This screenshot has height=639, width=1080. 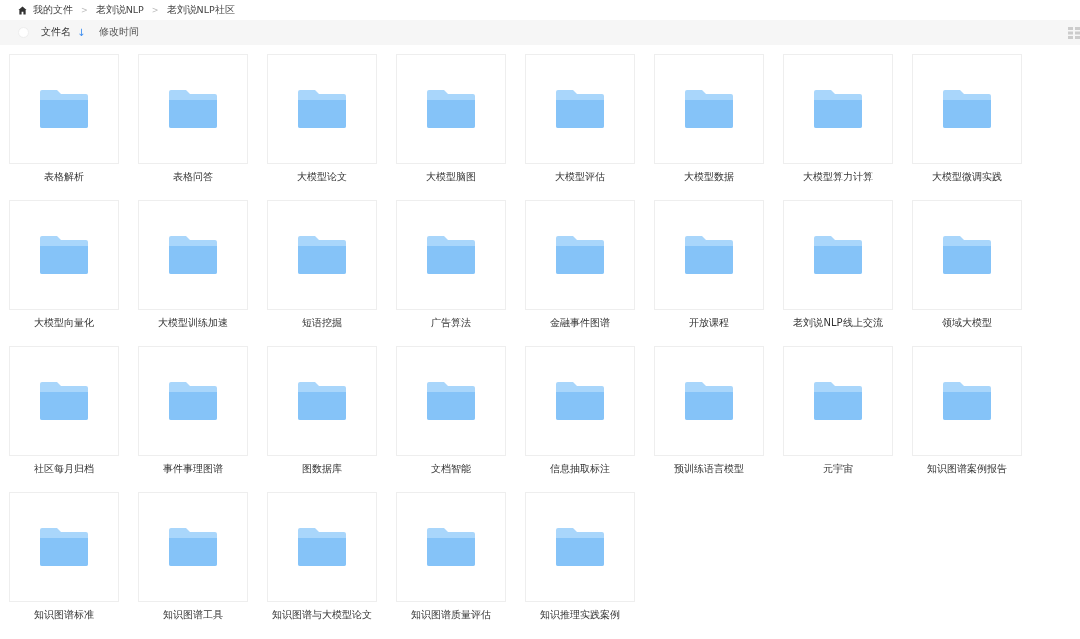 What do you see at coordinates (193, 323) in the screenshot?
I see `folder-name: 大模型训练加速` at bounding box center [193, 323].